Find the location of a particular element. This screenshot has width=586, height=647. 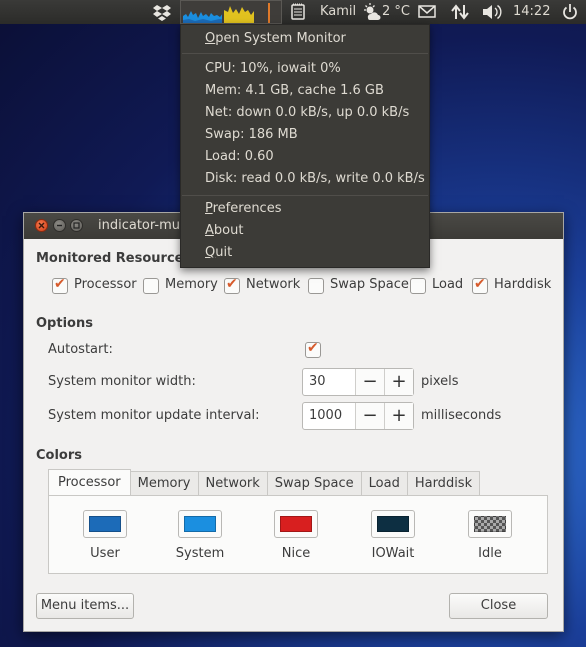

mail-icon is located at coordinates (427, 12).